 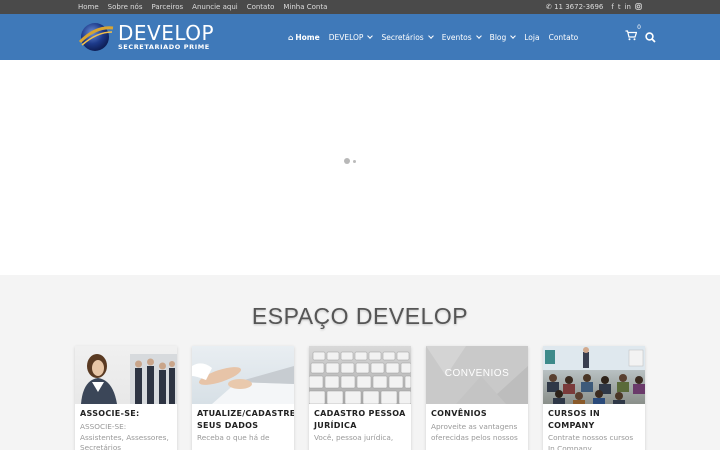 What do you see at coordinates (591, 441) in the screenshot?
I see `card-description: Contrate nossos cursos In Company` at bounding box center [591, 441].